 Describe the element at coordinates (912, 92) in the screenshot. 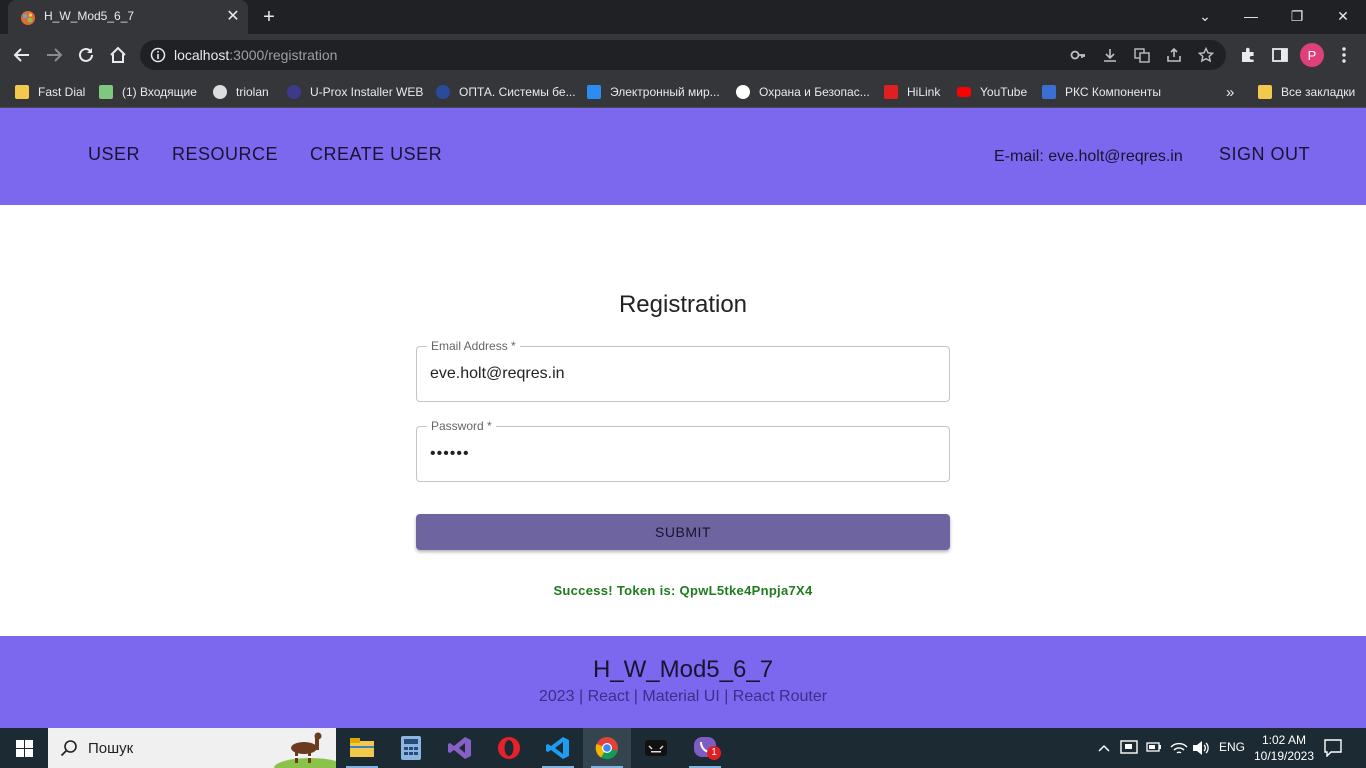

I see `bookmark-item: HiLink` at that location.